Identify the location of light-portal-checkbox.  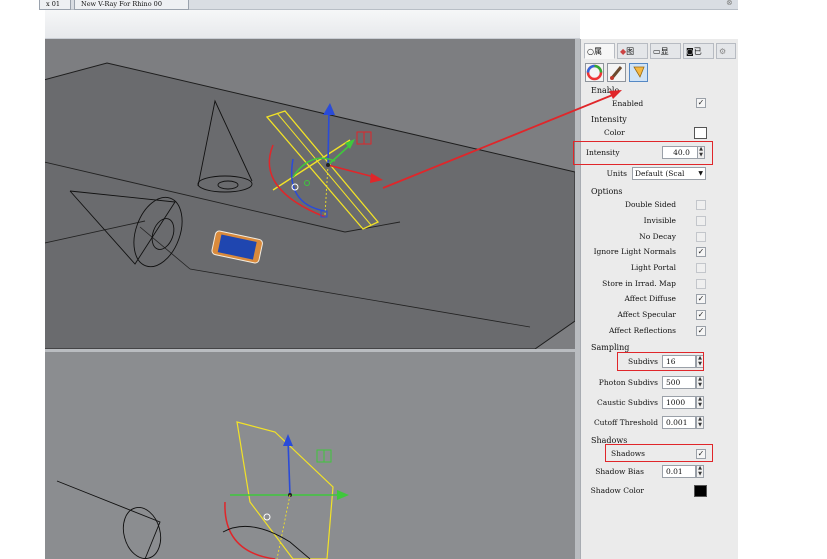
(701, 268).